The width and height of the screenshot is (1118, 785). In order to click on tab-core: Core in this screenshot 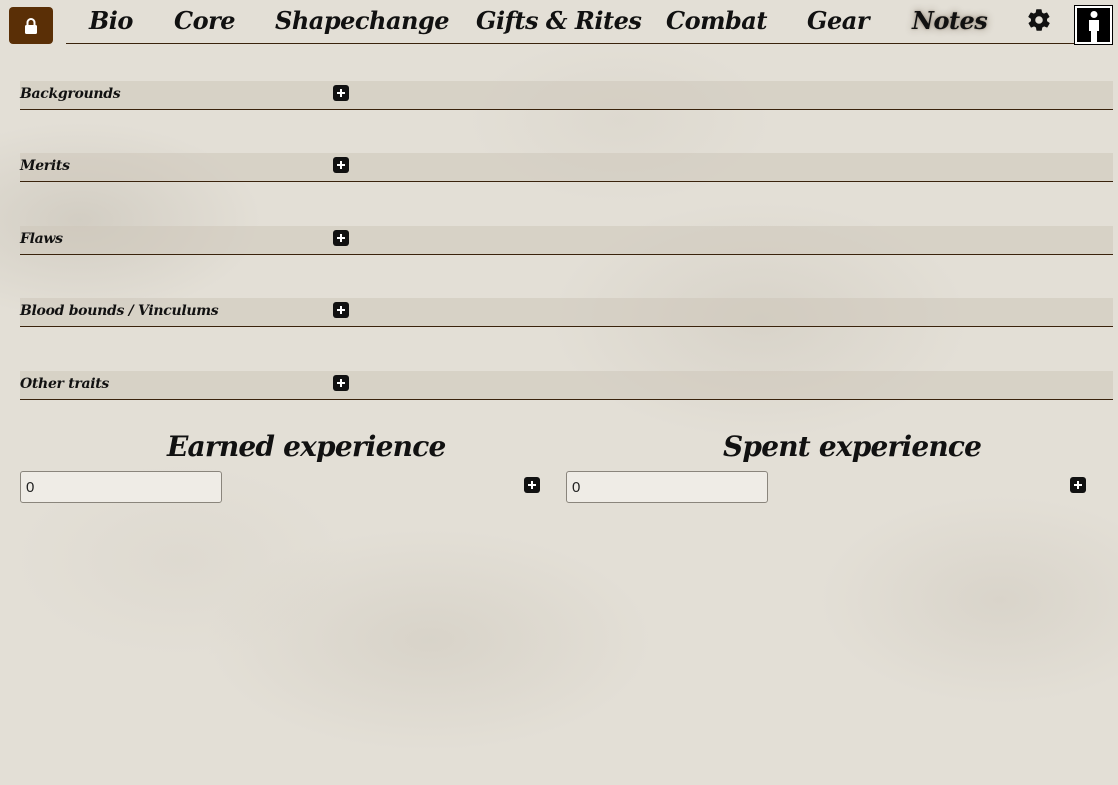, I will do `click(205, 21)`.